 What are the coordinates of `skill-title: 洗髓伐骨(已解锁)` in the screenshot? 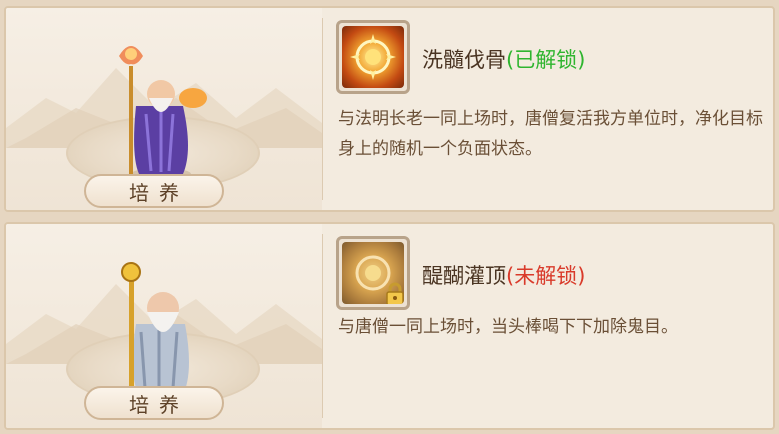 It's located at (503, 59).